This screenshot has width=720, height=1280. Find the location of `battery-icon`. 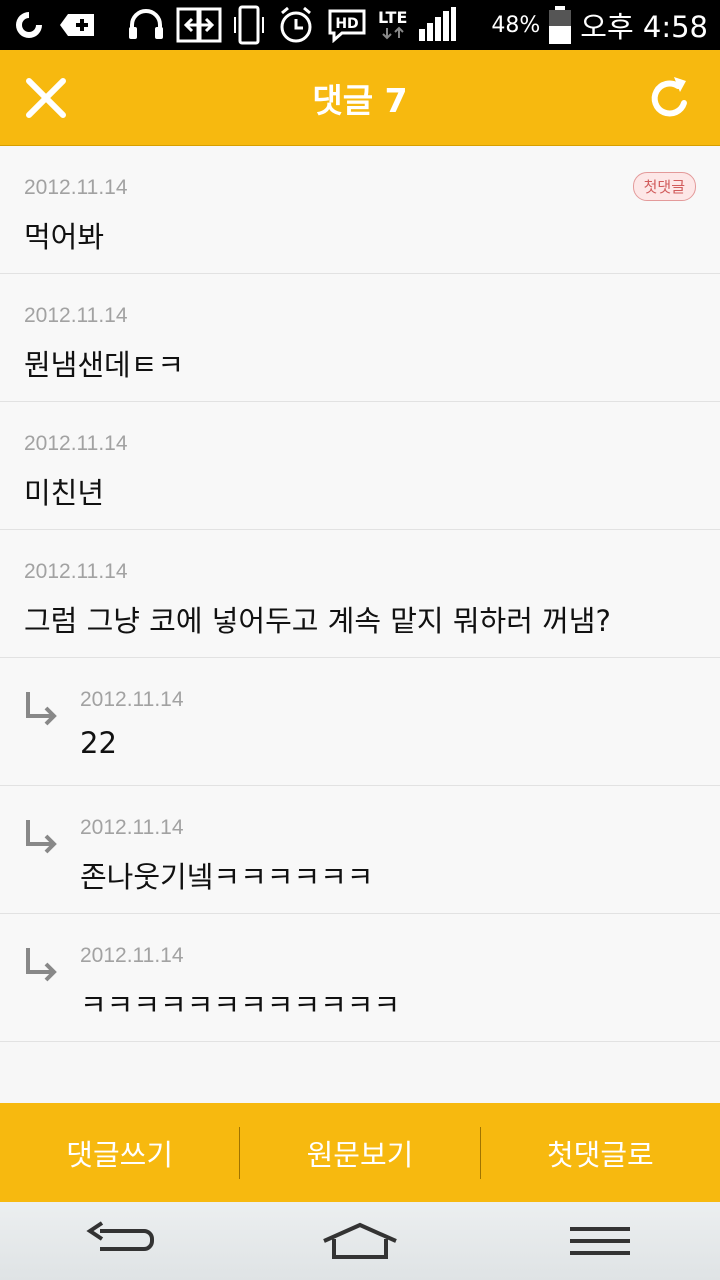

battery-icon is located at coordinates (560, 25).